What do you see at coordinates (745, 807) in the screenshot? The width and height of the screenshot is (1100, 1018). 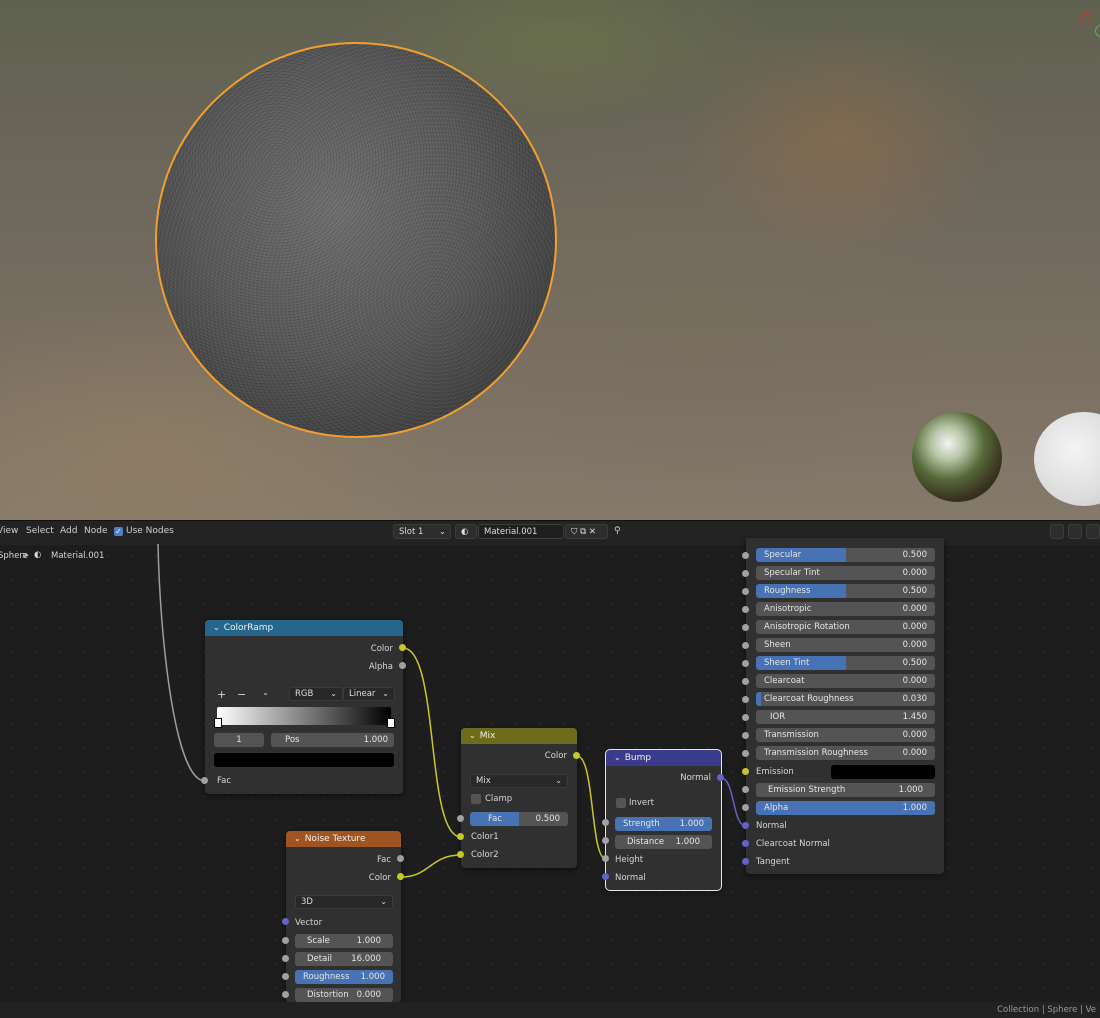 I see `alpha-input-socket` at bounding box center [745, 807].